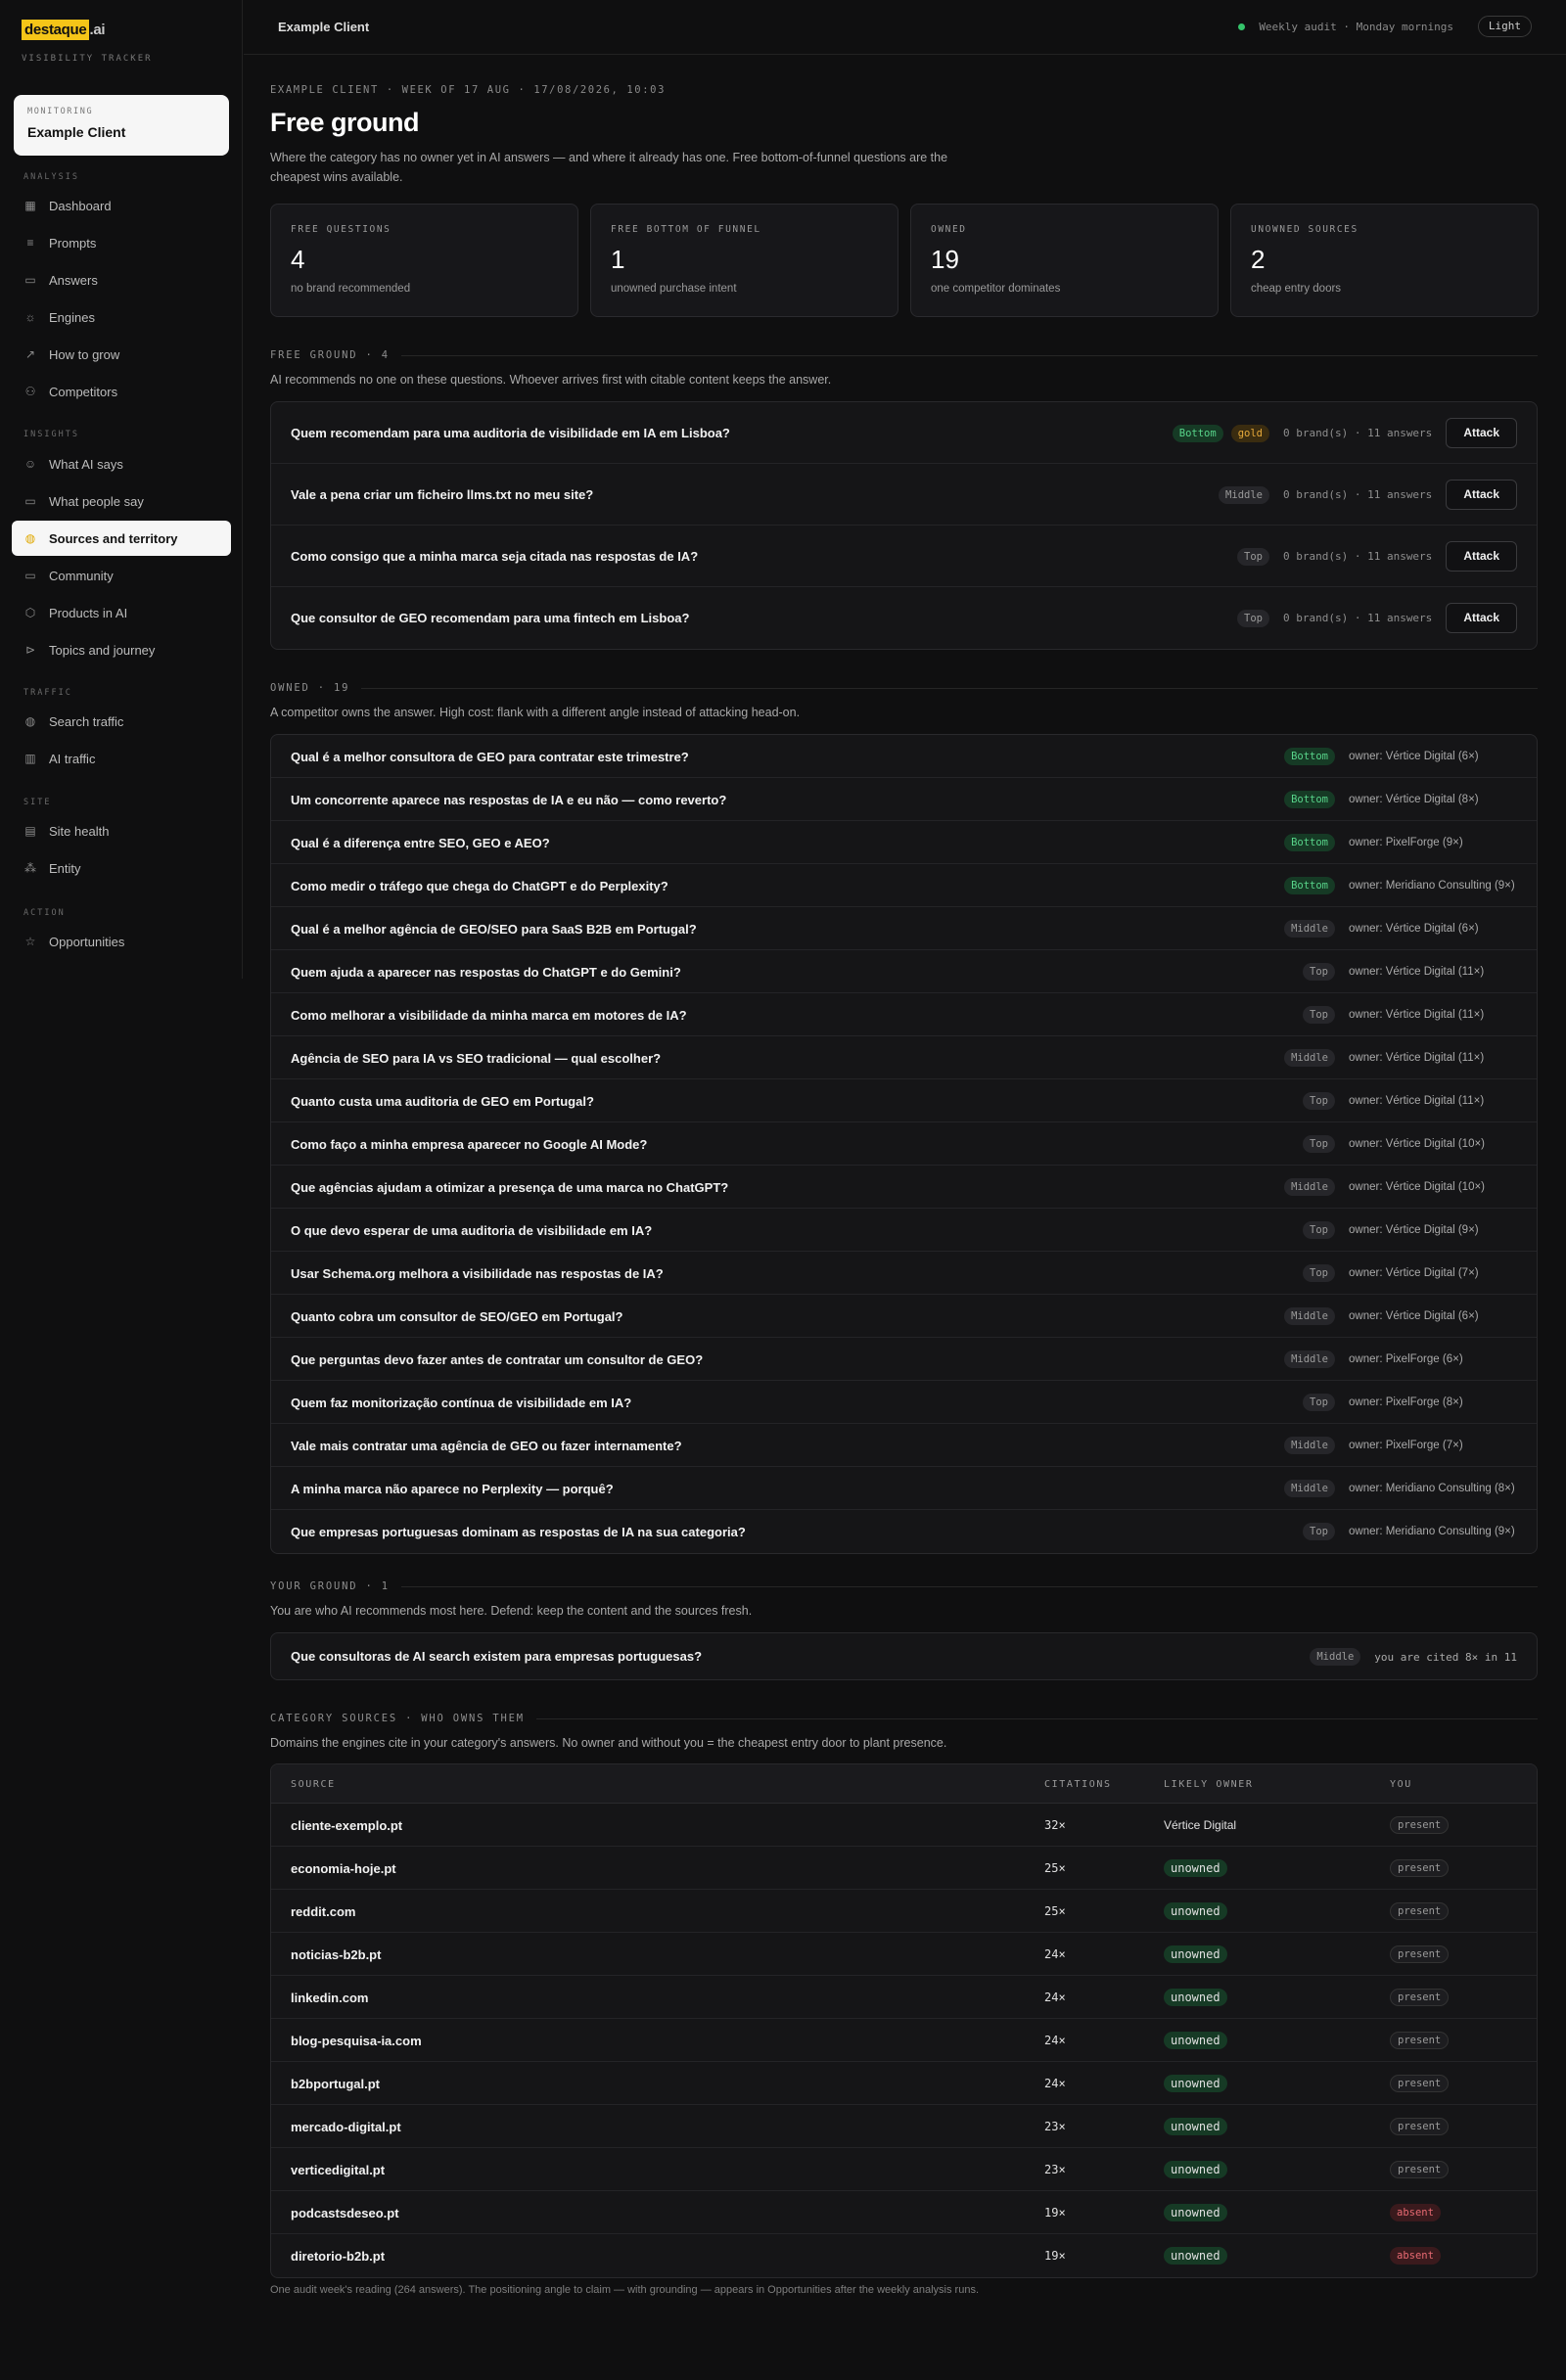 The image size is (1566, 2380). What do you see at coordinates (121, 575) in the screenshot?
I see `nav-item-community: ▭ Community` at bounding box center [121, 575].